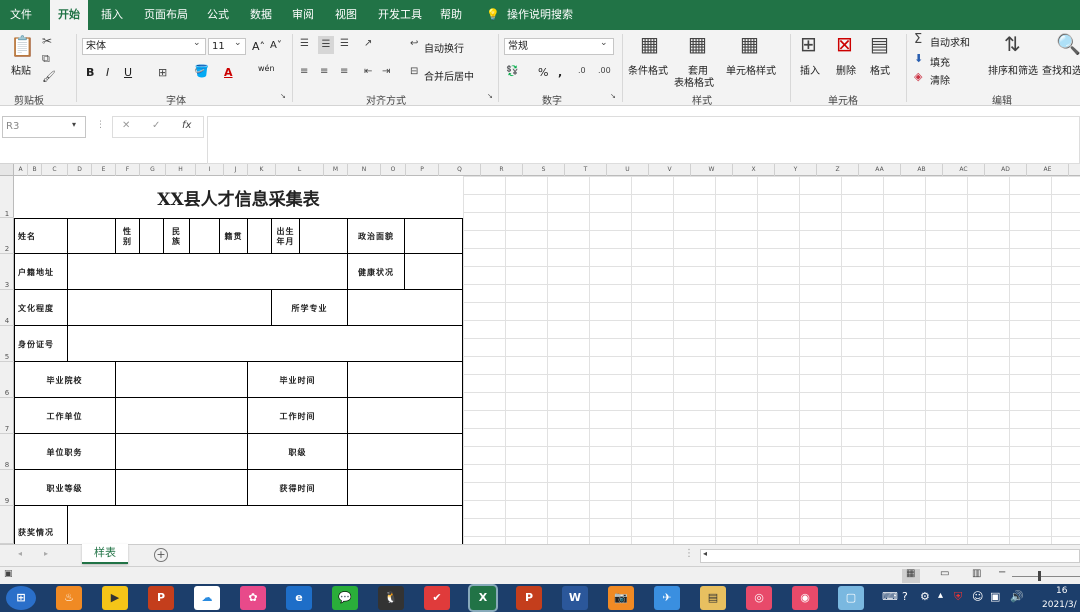 Image resolution: width=1080 pixels, height=612 pixels. What do you see at coordinates (128, 236) in the screenshot?
I see `label-gender: 性 别` at bounding box center [128, 236].